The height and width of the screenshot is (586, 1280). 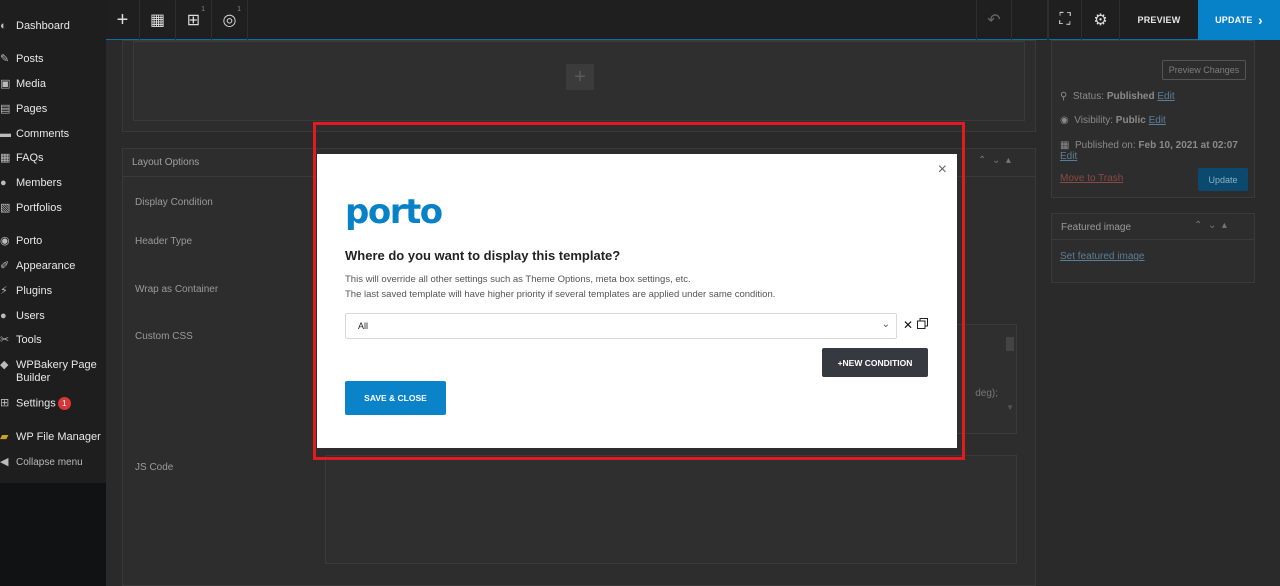 What do you see at coordinates (53, 340) in the screenshot?
I see `sidebar-item-tools: ✂ Tools` at bounding box center [53, 340].